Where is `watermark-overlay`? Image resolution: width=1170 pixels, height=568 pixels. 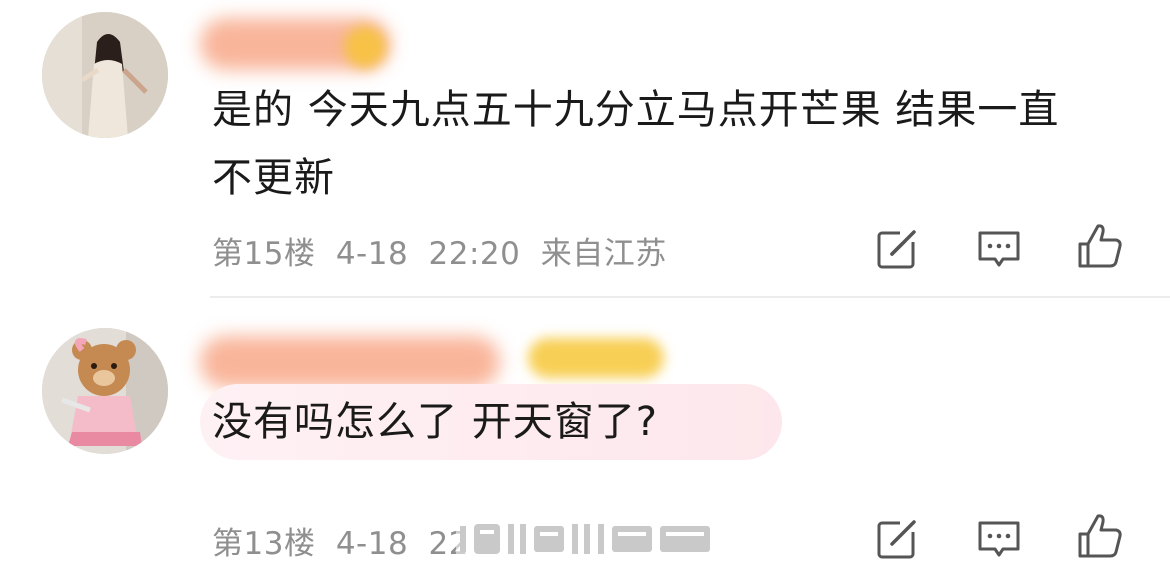 watermark-overlay is located at coordinates (586, 538).